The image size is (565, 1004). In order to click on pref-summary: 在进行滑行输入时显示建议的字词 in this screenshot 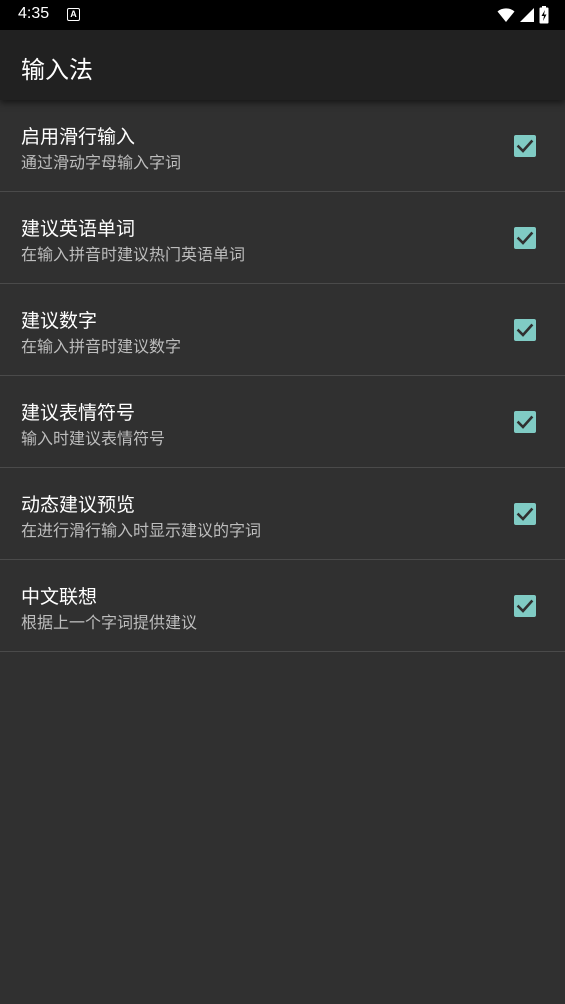, I will do `click(141, 530)`.